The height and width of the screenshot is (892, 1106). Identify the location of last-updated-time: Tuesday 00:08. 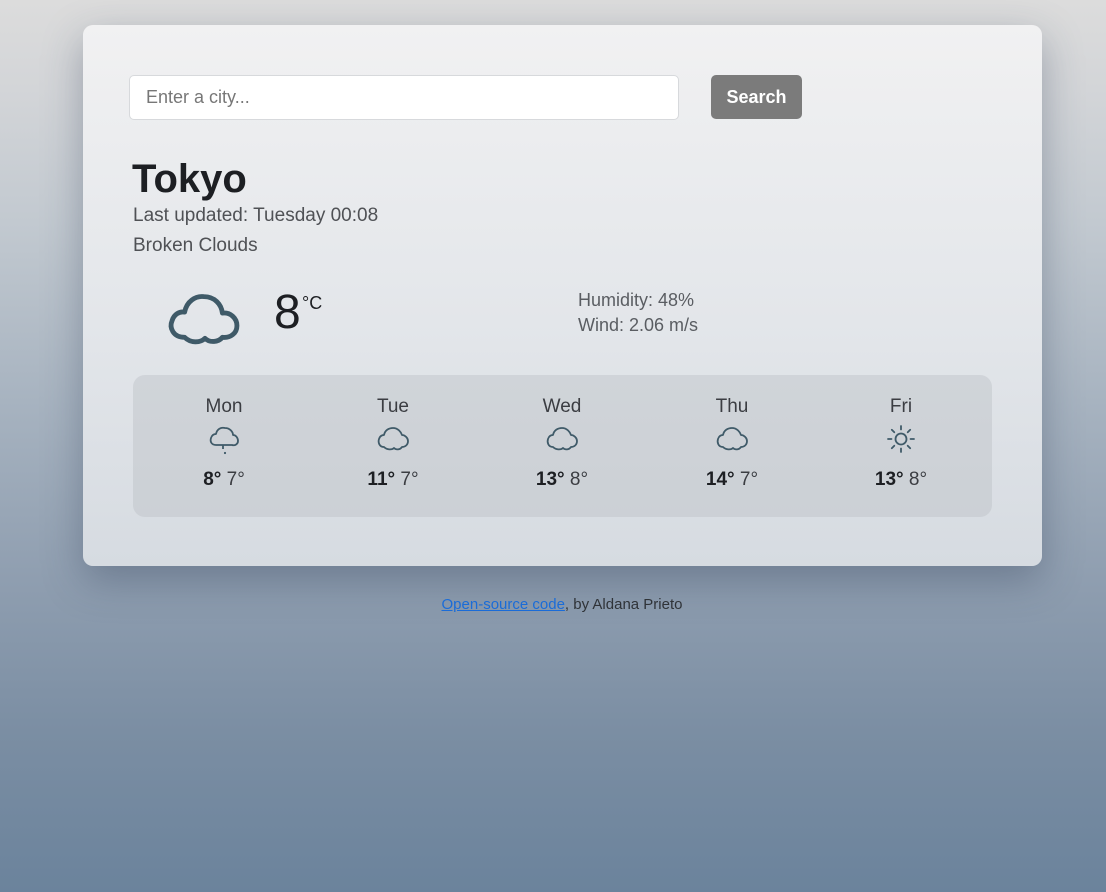
(316, 215).